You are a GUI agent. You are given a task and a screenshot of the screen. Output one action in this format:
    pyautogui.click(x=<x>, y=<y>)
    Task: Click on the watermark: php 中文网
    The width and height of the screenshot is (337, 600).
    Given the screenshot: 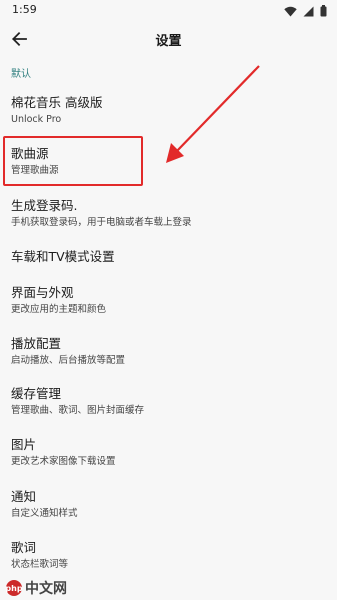 What is the action you would take?
    pyautogui.click(x=36, y=588)
    